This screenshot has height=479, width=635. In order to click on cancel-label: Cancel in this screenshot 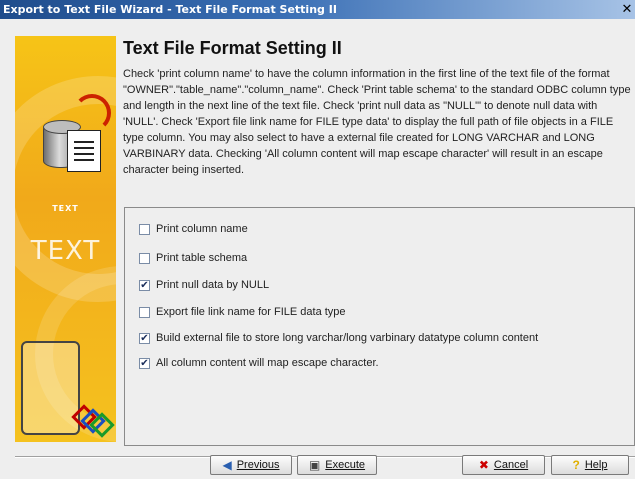, I will do `click(511, 465)`.